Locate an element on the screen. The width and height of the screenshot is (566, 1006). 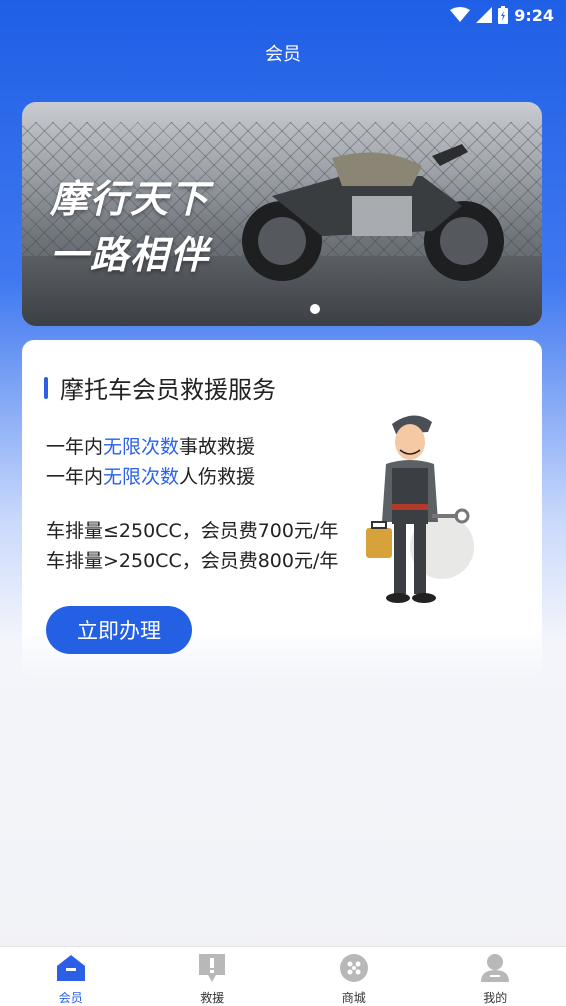
page-title: 会员 is located at coordinates (283, 54).